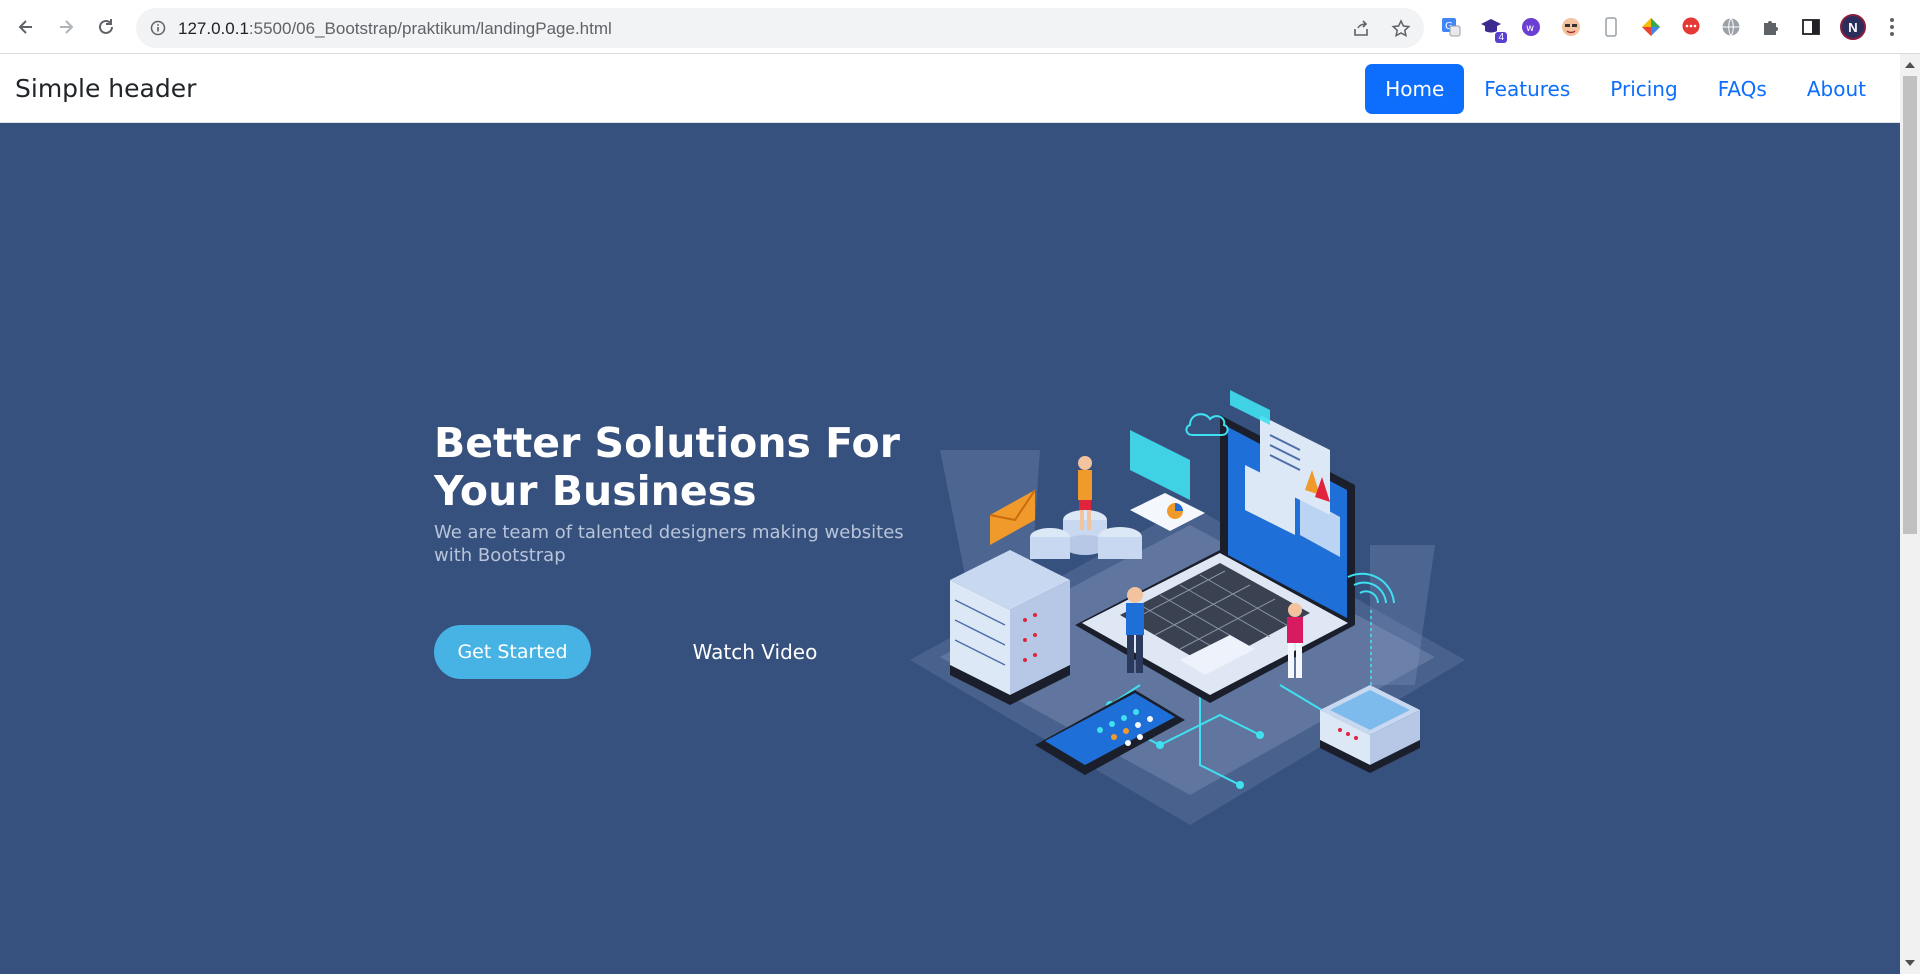 The height and width of the screenshot is (974, 1920). Describe the element at coordinates (1910, 305) in the screenshot. I see `scroll-thumb` at that location.